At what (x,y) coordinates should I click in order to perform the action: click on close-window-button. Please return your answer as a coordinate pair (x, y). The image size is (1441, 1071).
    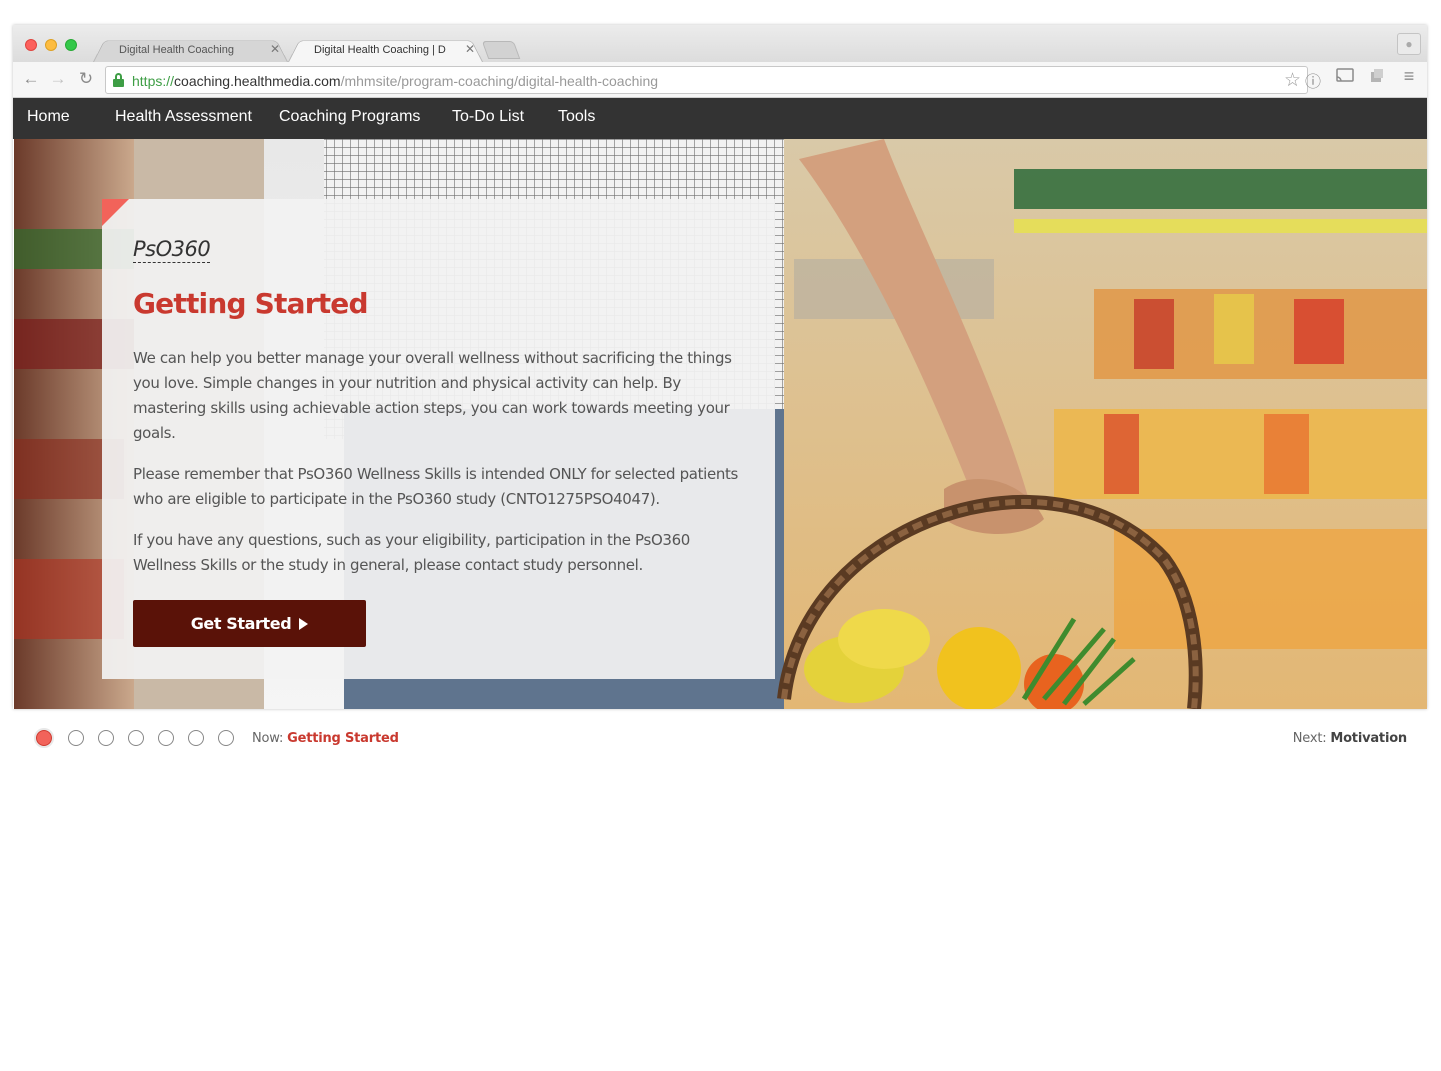
    Looking at the image, I should click on (31, 45).